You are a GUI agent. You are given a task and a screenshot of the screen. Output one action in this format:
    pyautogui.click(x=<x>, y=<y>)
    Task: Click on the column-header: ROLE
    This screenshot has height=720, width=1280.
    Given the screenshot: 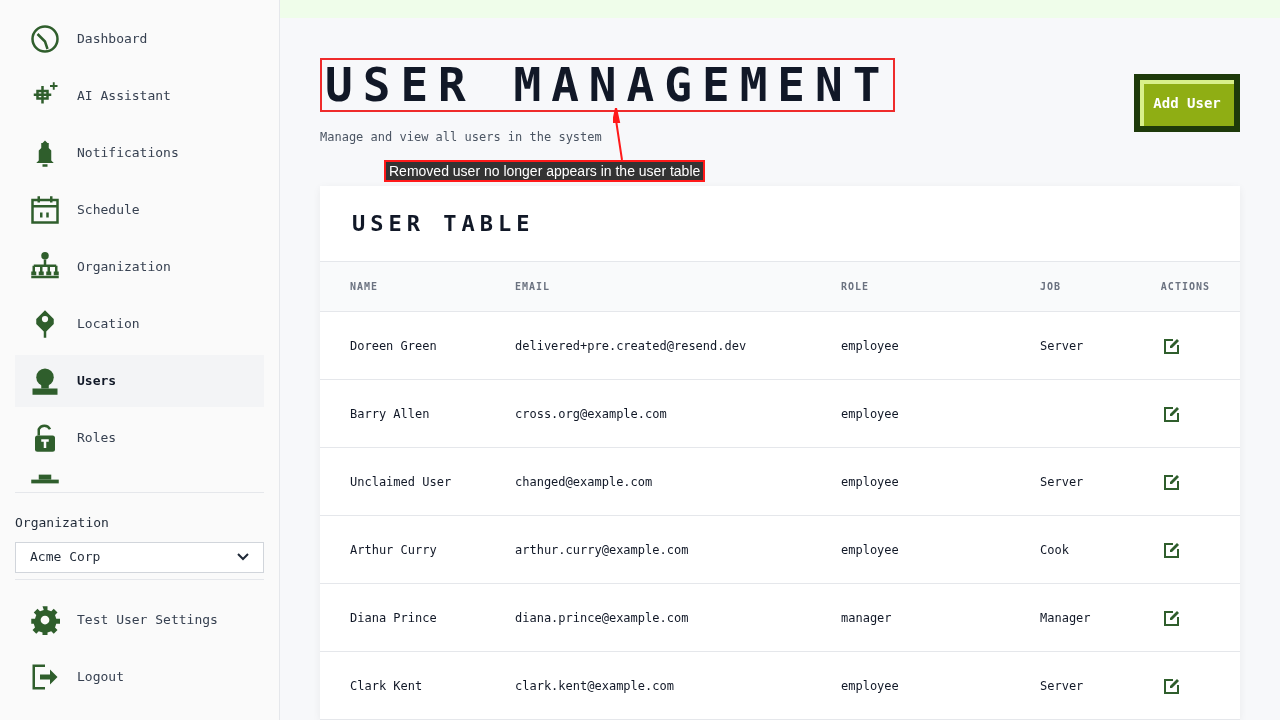 What is the action you would take?
    pyautogui.click(x=856, y=287)
    